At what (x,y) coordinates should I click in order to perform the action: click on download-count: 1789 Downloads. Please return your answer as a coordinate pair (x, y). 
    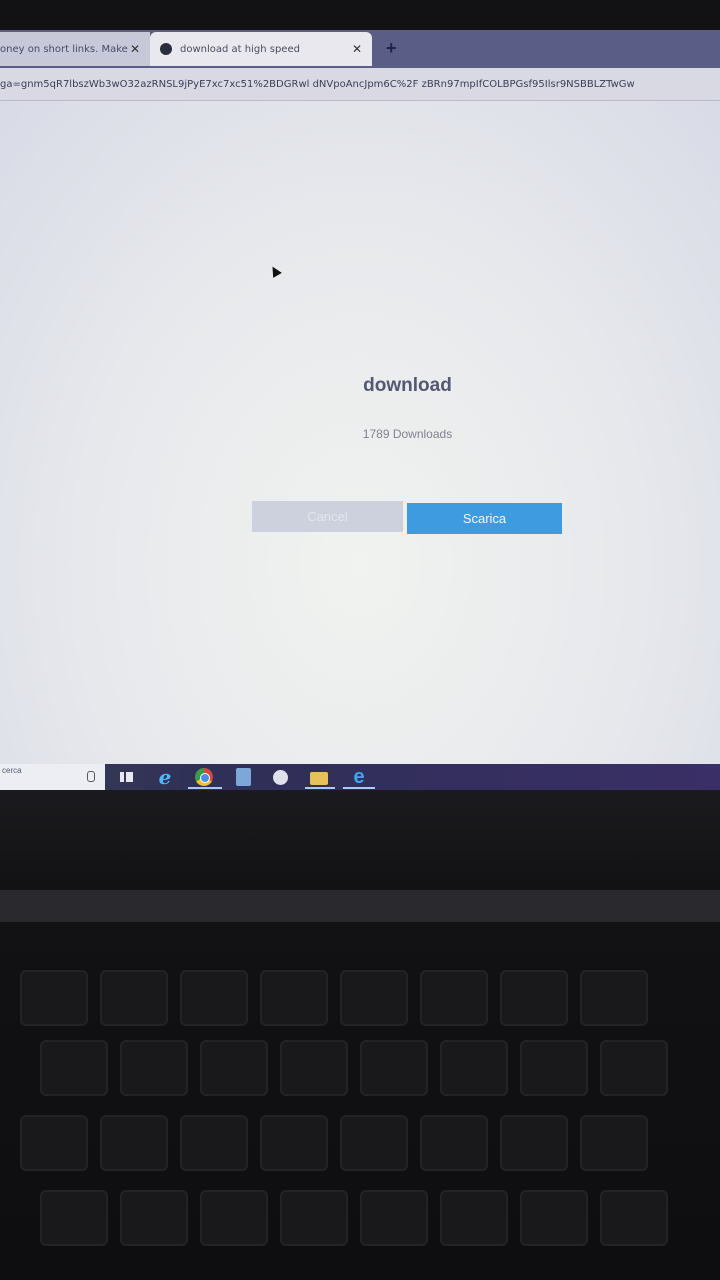
    Looking at the image, I should click on (407, 434).